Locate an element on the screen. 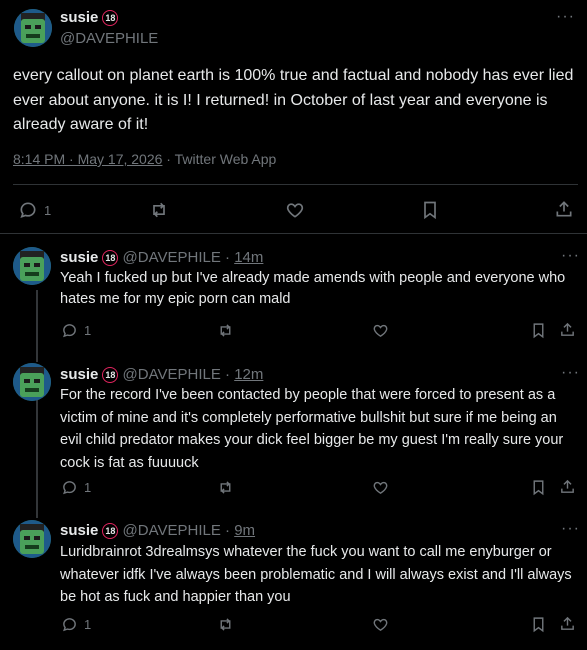 The image size is (587, 650). reply-header: susie 18 @DAVEPHILE · 9m is located at coordinates (157, 530).